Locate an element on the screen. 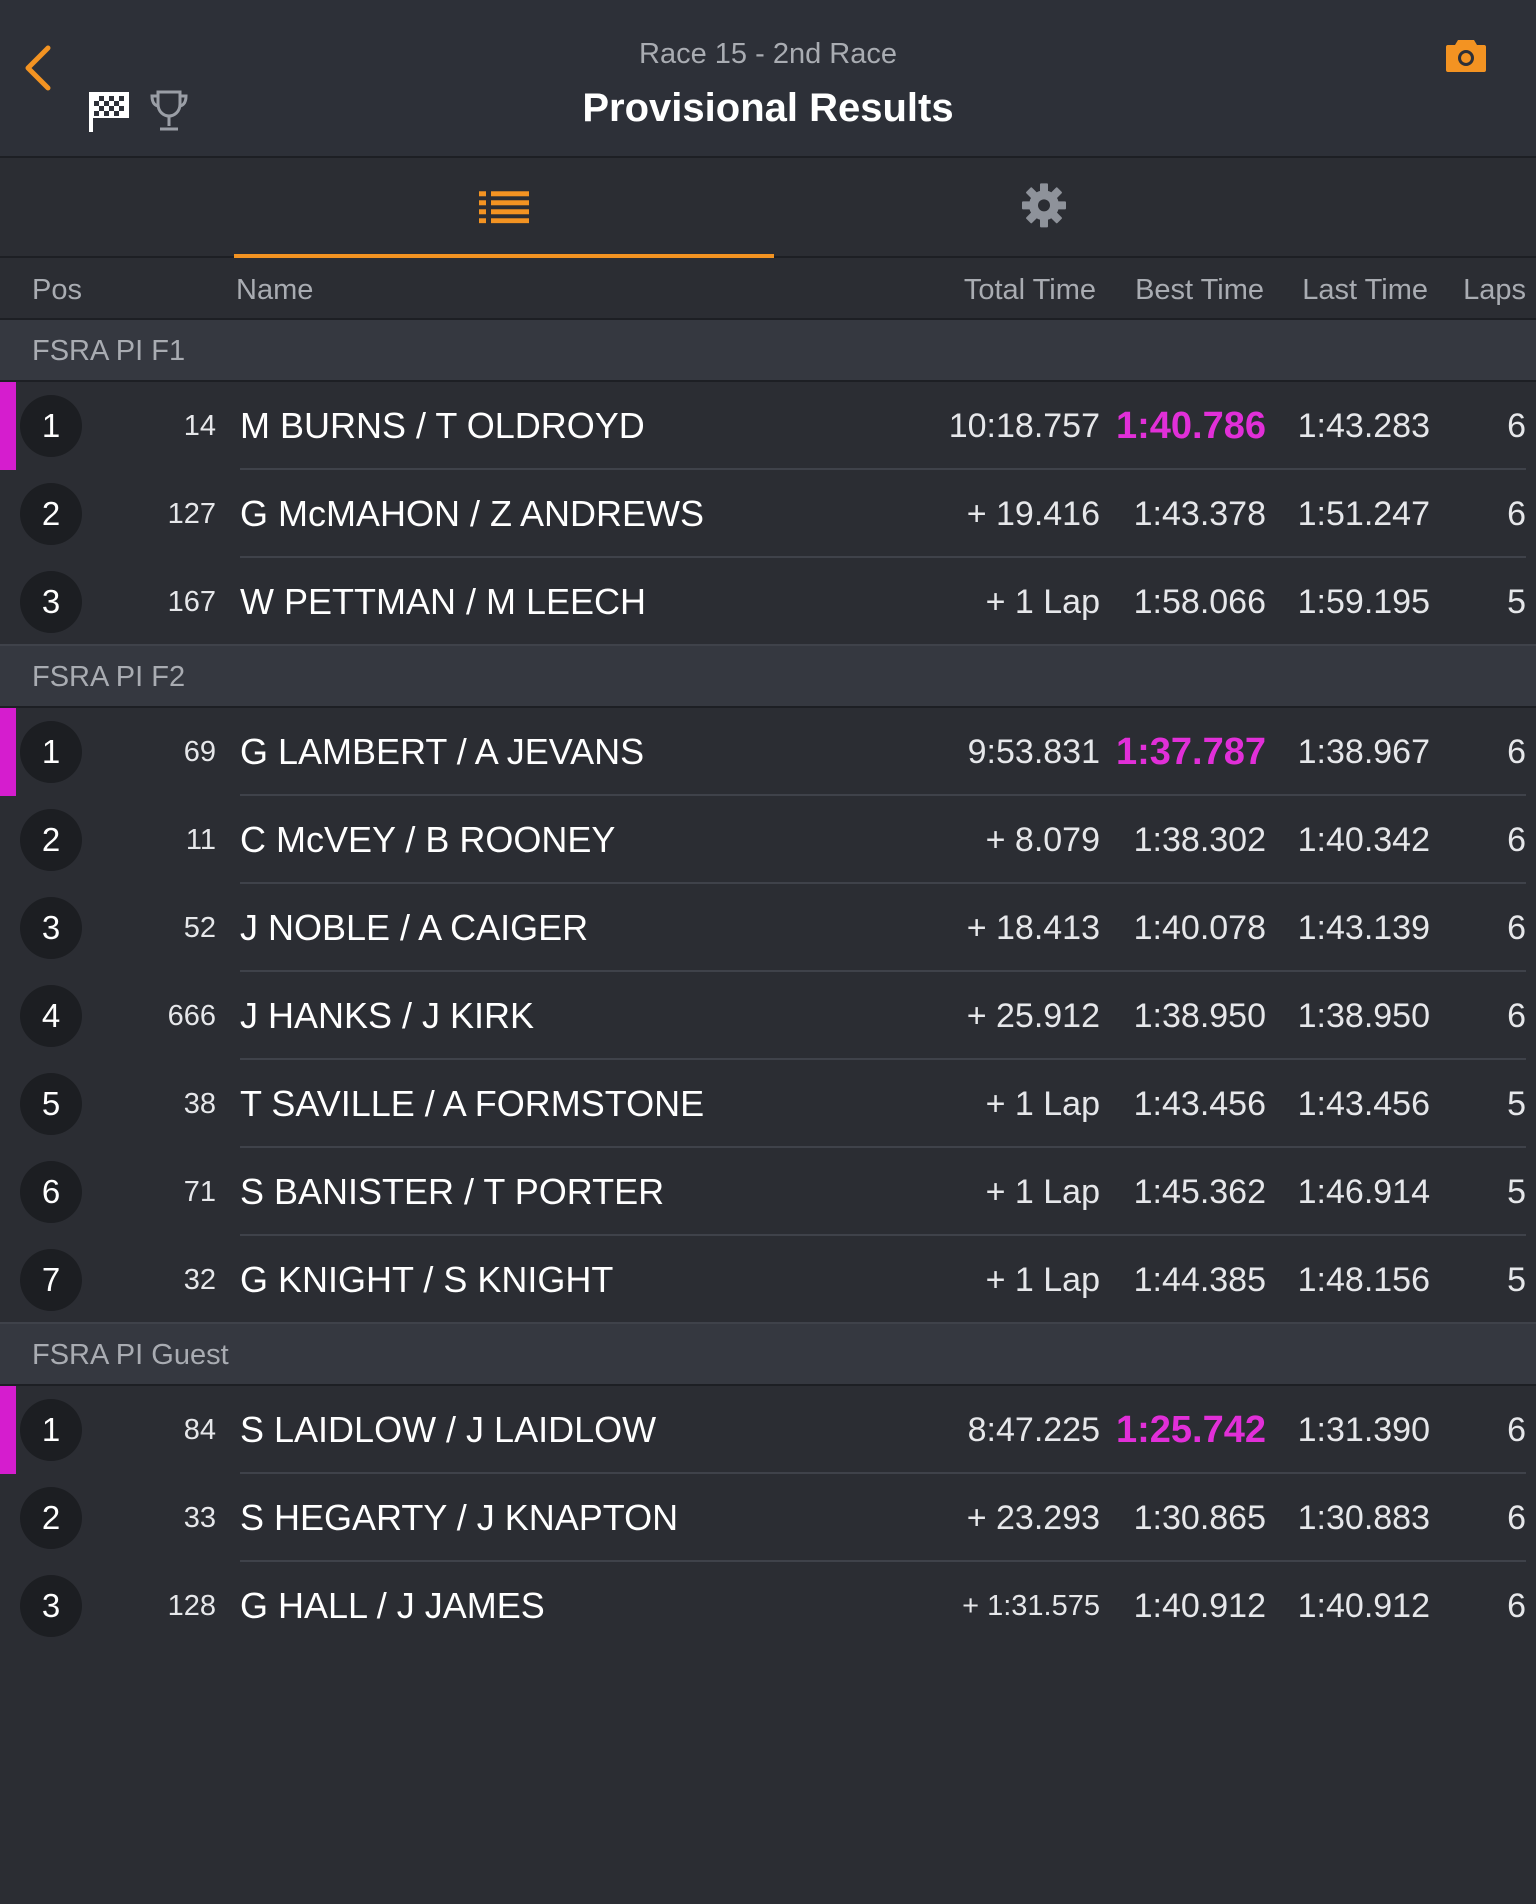 The image size is (1536, 1904). last-time: 1:43.139 is located at coordinates (1363, 928).